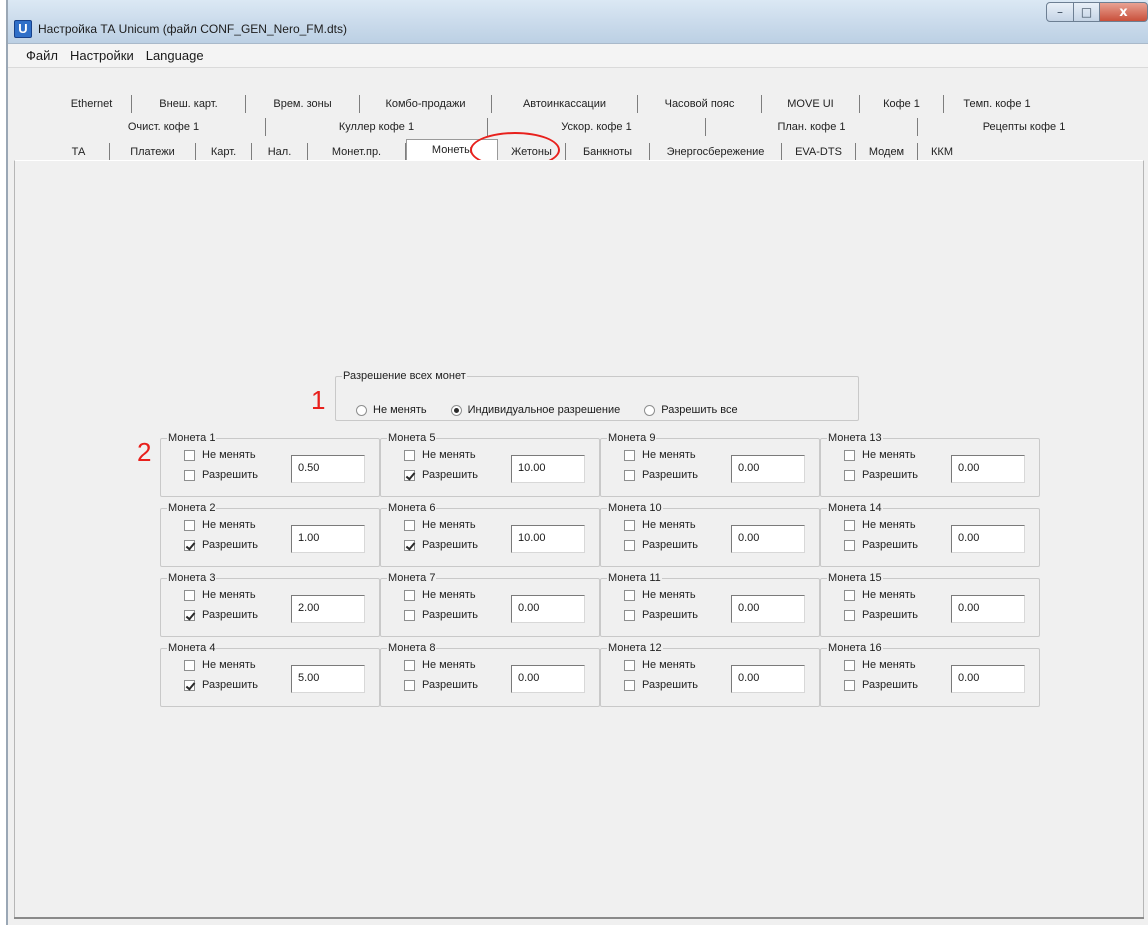  Describe the element at coordinates (79, 152) in the screenshot. I see `tab-ta: ТА` at that location.